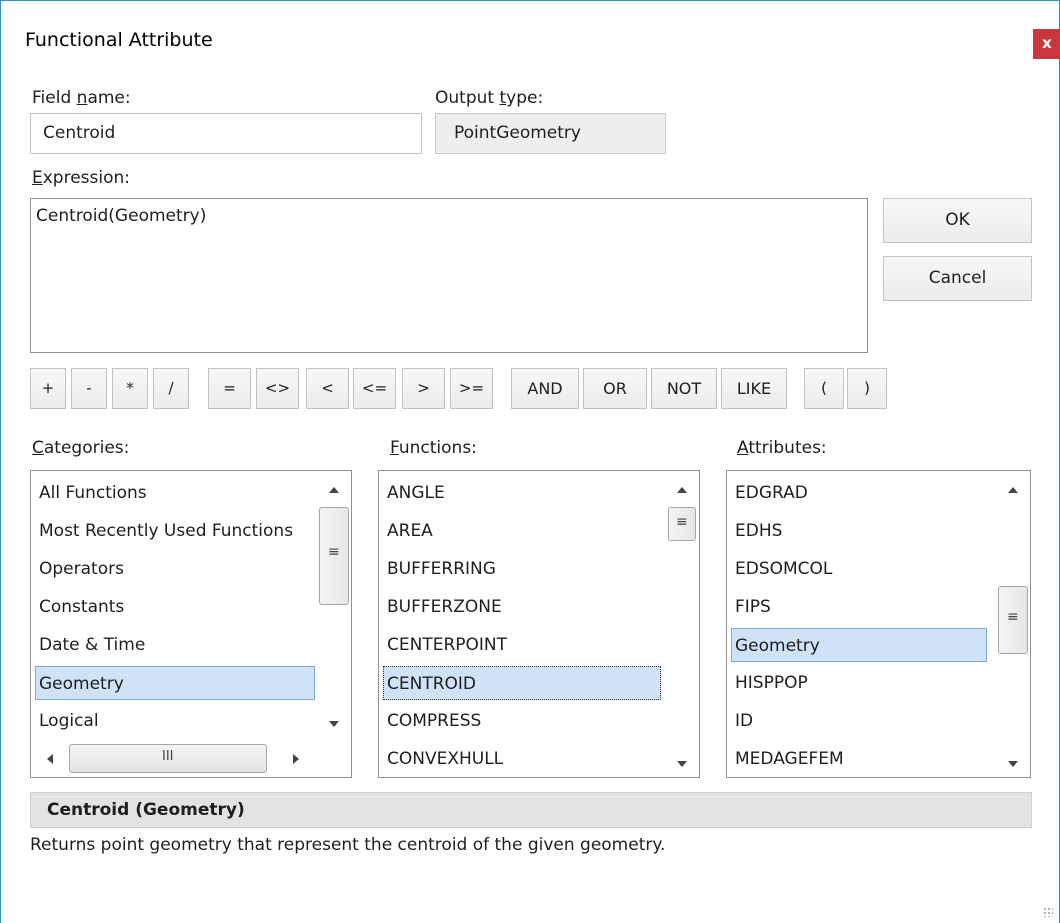 The height and width of the screenshot is (923, 1060). What do you see at coordinates (81, 448) in the screenshot?
I see `categories-label: Categories:` at bounding box center [81, 448].